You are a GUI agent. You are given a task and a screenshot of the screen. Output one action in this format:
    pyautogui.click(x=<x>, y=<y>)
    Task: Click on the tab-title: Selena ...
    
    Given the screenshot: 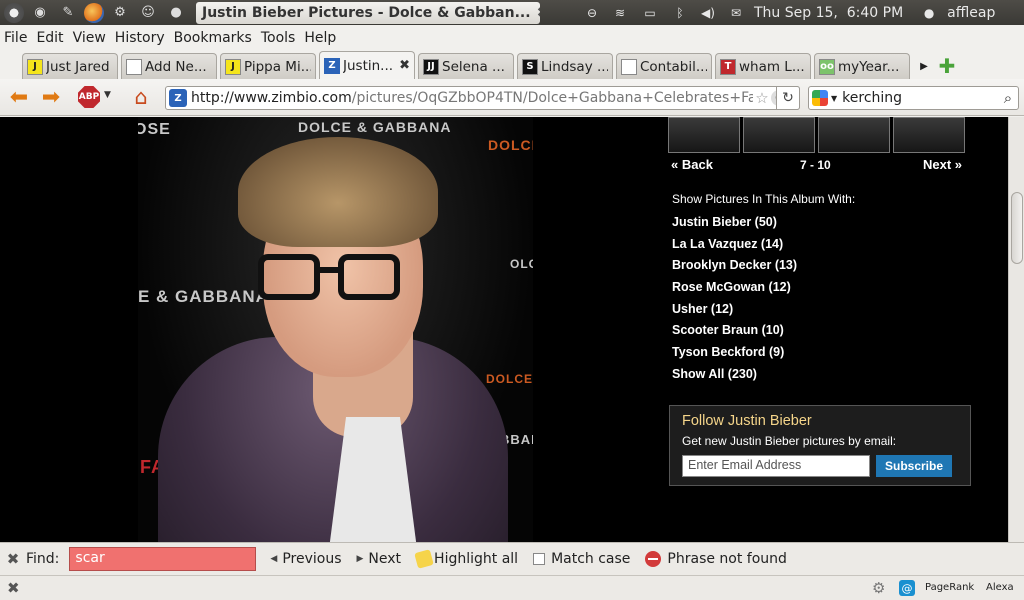 What is the action you would take?
    pyautogui.click(x=473, y=66)
    